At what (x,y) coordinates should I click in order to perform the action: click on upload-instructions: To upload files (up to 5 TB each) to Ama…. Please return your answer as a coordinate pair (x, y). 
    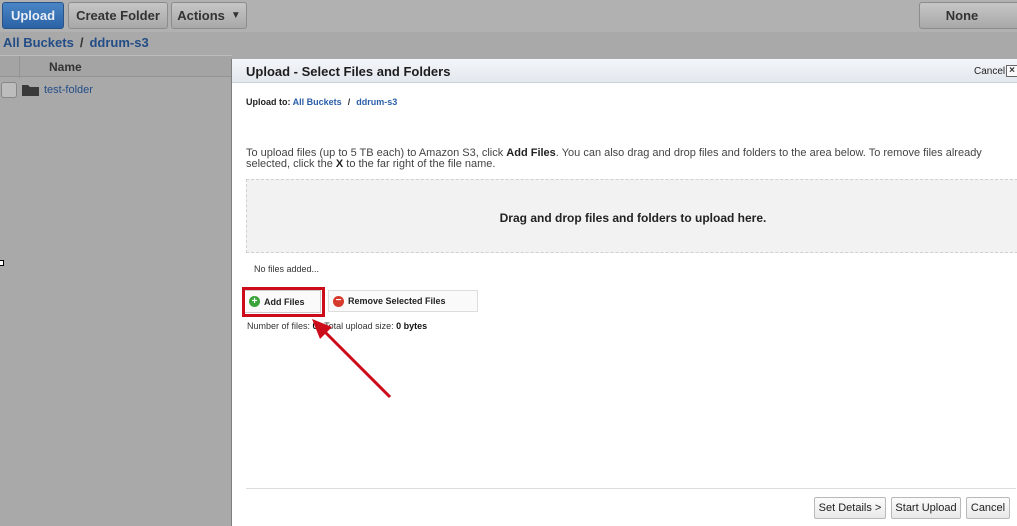
    Looking at the image, I should click on (631, 159).